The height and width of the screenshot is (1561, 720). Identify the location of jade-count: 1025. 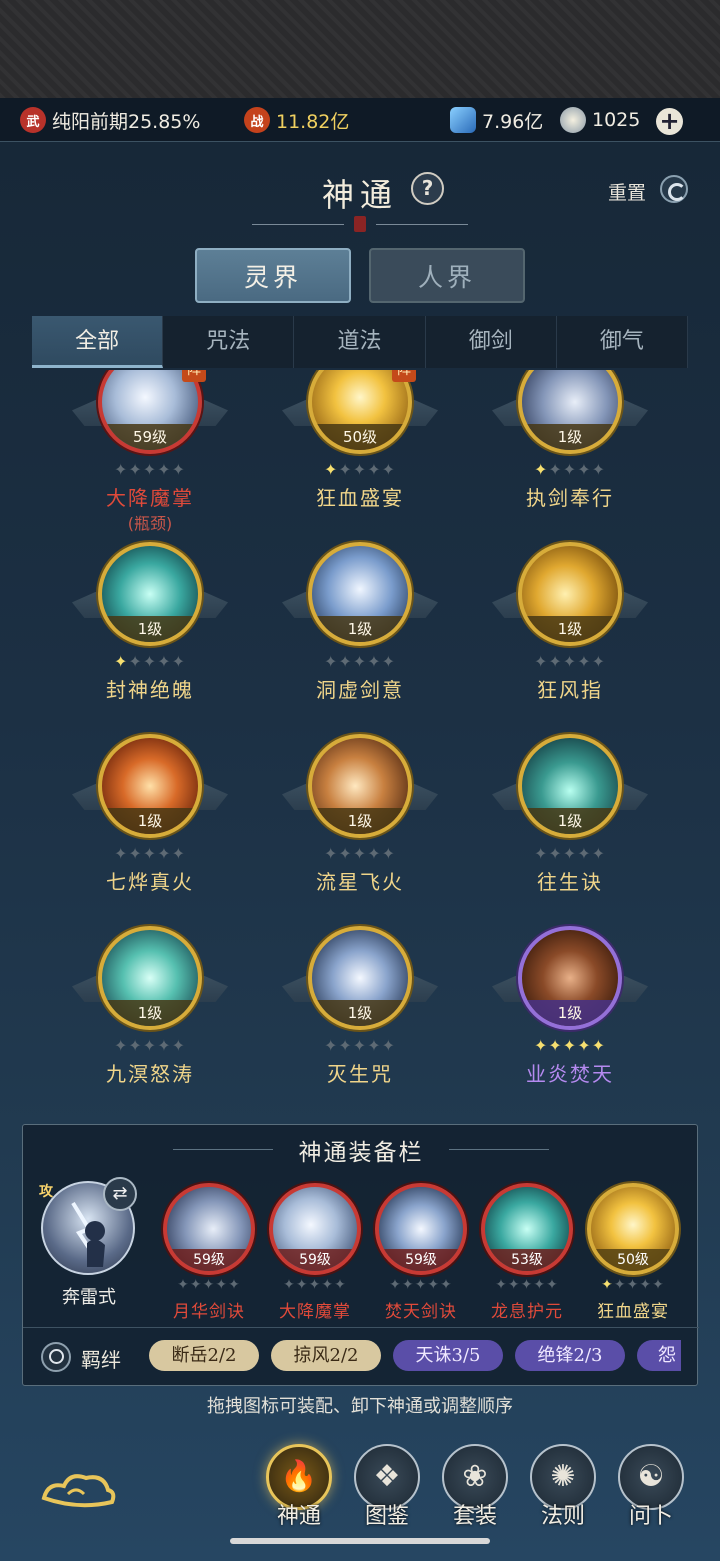
(600, 120).